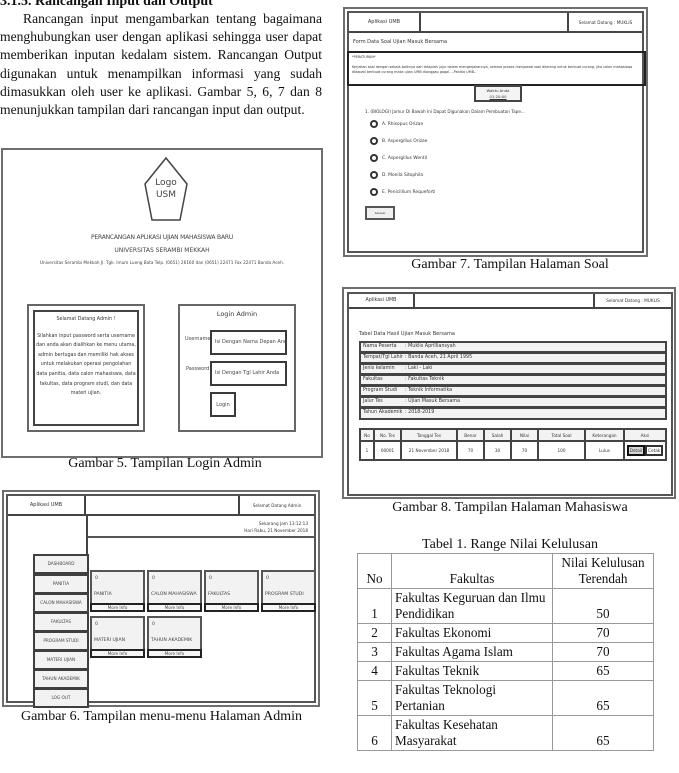 Image resolution: width=679 pixels, height=773 pixels. What do you see at coordinates (288, 591) in the screenshot?
I see `card-program-studi: 0 PROGRAM STUDI More Info` at bounding box center [288, 591].